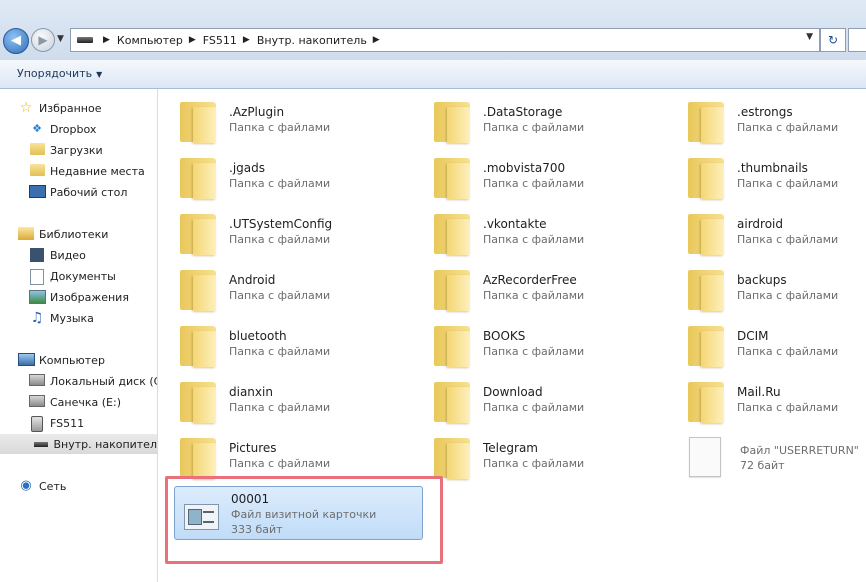 This screenshot has height=582, width=866. I want to click on nav-label: Dropbox, so click(73, 129).